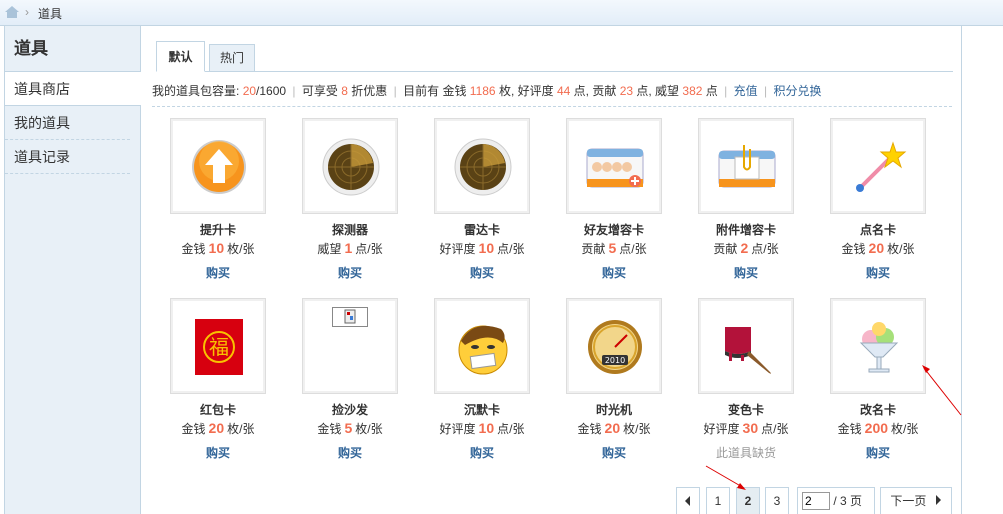 This screenshot has height=514, width=1003. Describe the element at coordinates (344, 91) in the screenshot. I see `discount-value: 8` at that location.